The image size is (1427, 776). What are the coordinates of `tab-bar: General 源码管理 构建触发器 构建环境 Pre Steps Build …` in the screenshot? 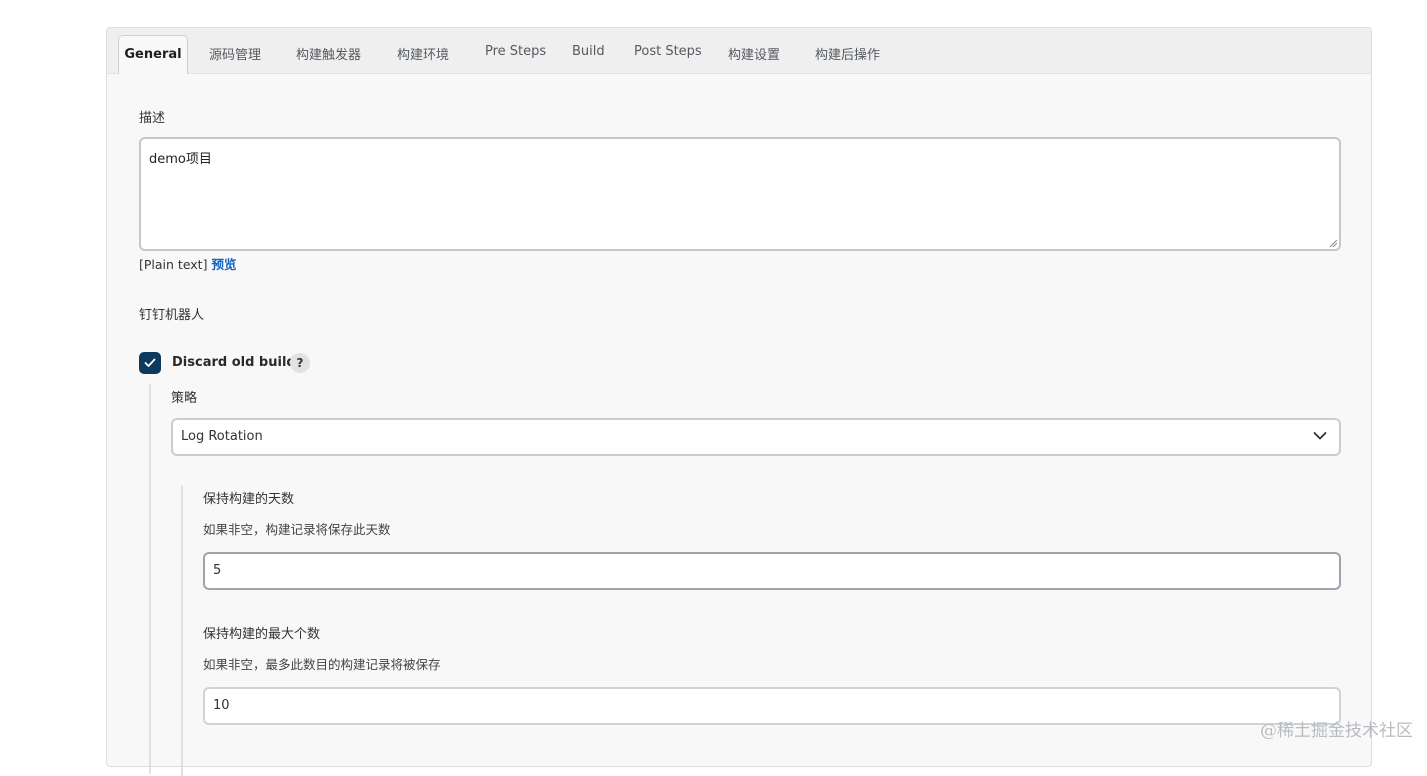 It's located at (739, 51).